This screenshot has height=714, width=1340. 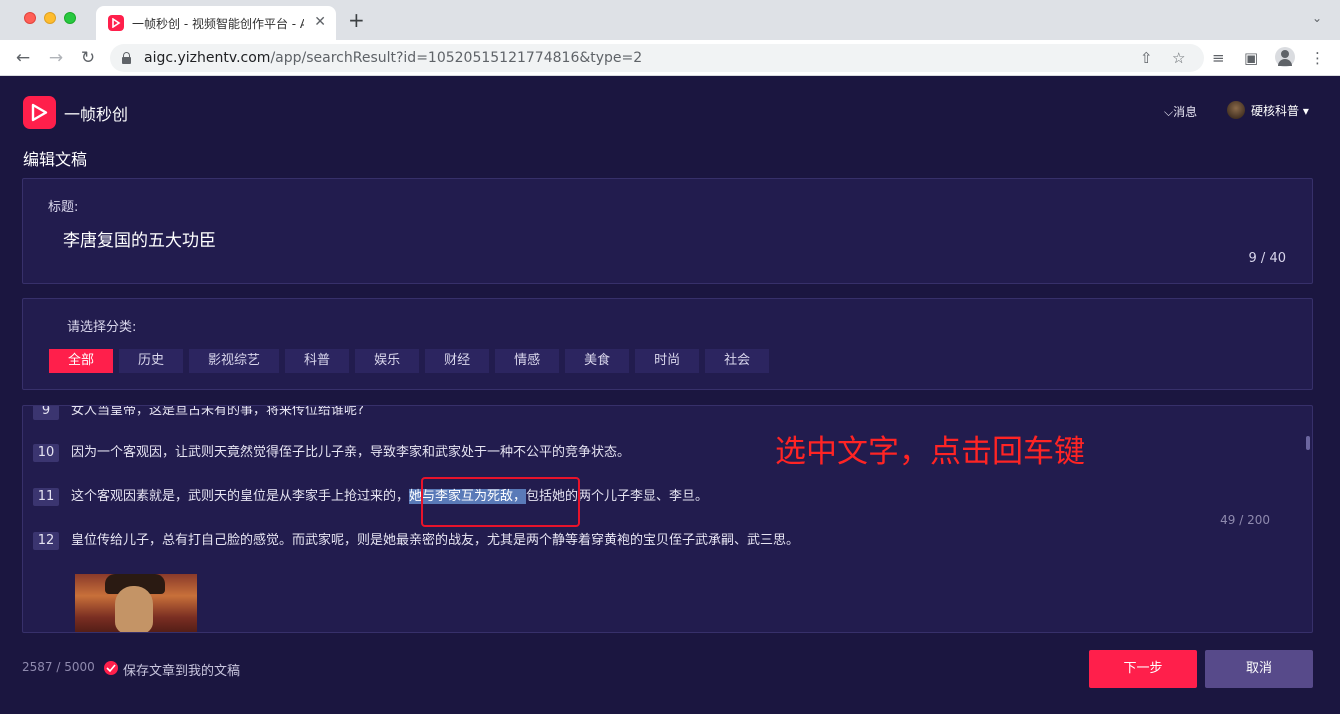 I want to click on category-list: 全部 历史 影视综艺 科普 娱乐 财经 情感 美食 时尚 社会, so click(x=409, y=361).